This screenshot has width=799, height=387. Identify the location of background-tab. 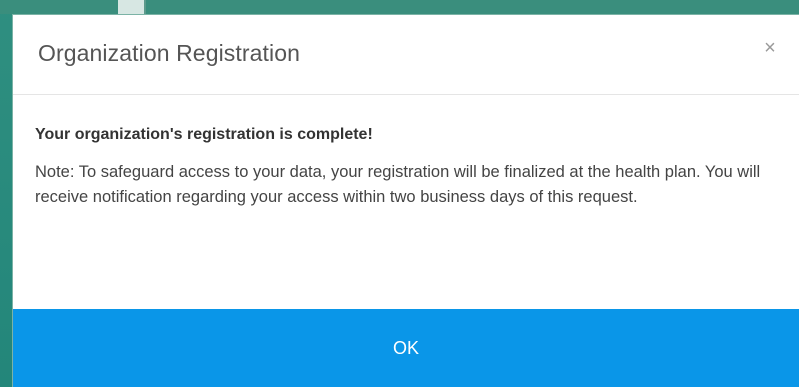
(132, 7).